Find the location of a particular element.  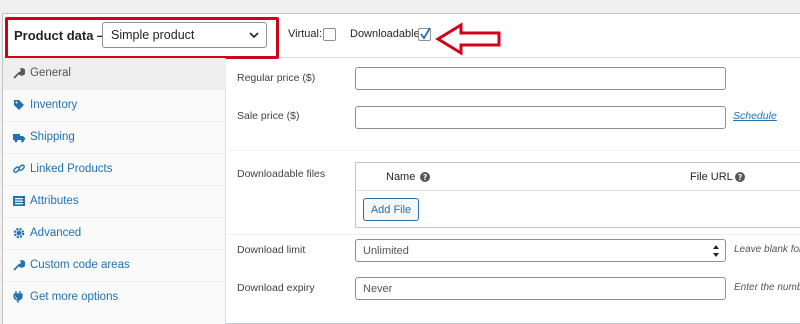

download-limit-hint: Leave blank for is located at coordinates (767, 249).